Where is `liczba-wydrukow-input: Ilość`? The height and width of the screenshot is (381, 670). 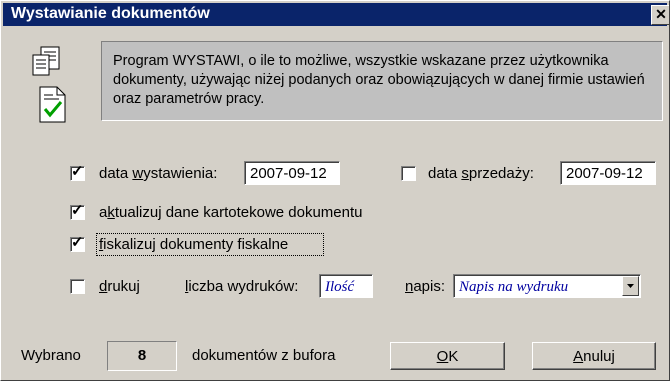 liczba-wydrukow-input: Ilość is located at coordinates (346, 286).